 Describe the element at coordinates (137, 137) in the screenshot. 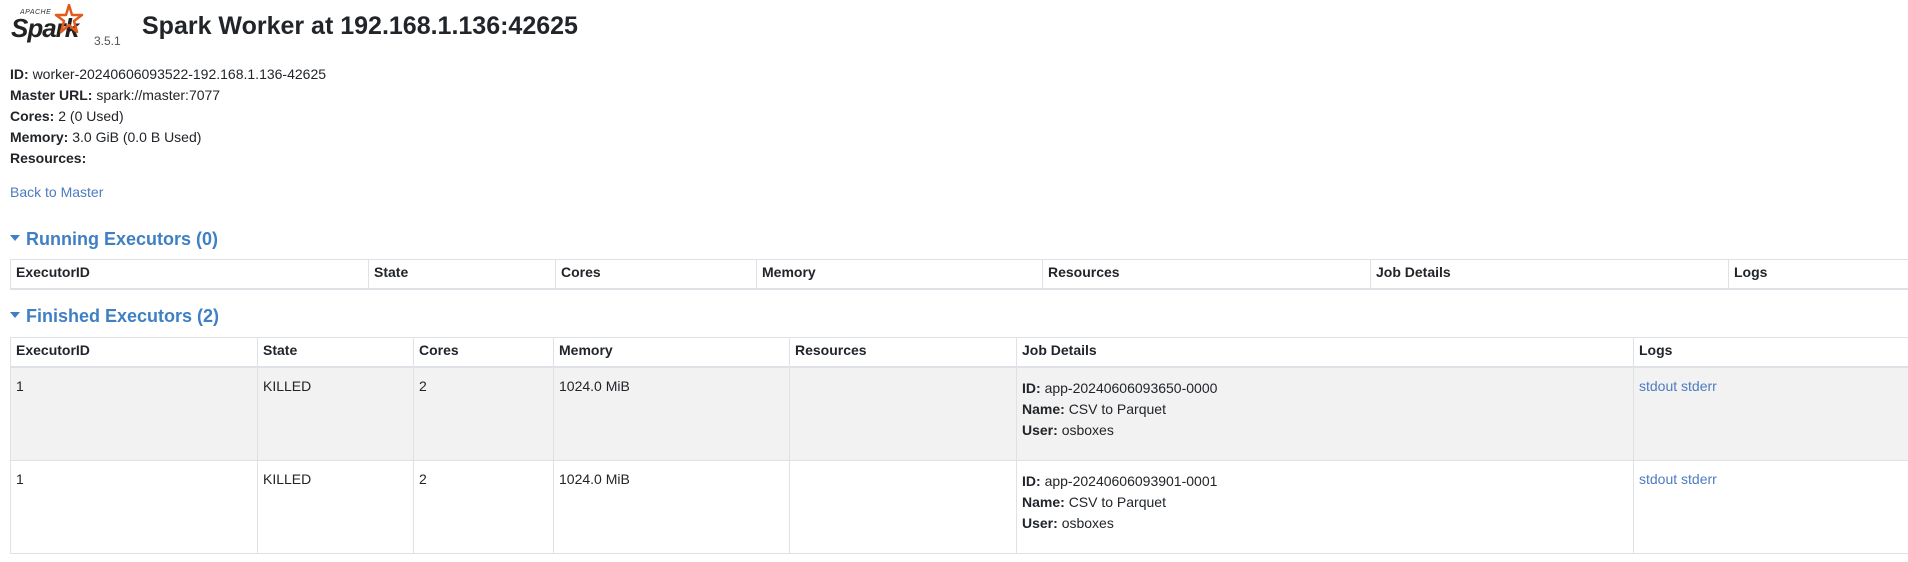

I see `memory-value: 3.0 GiB (0.0 B Used)` at that location.